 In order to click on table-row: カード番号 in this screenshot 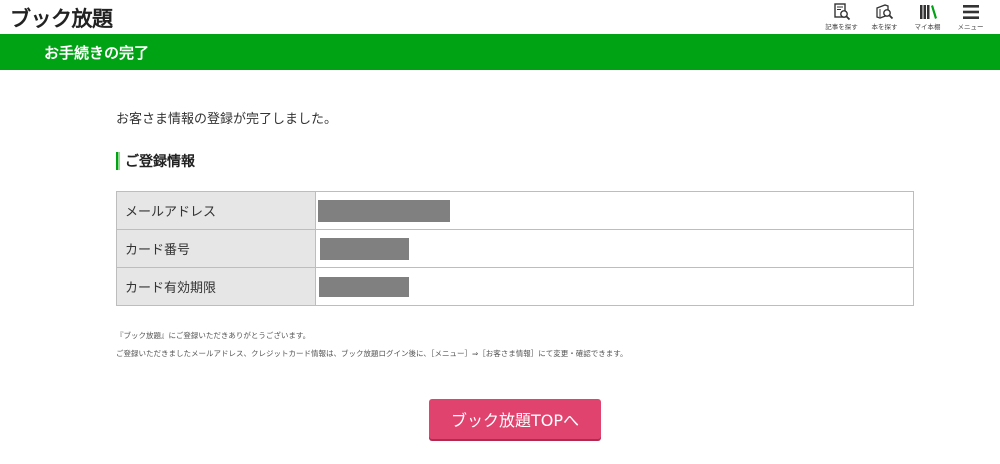, I will do `click(515, 248)`.